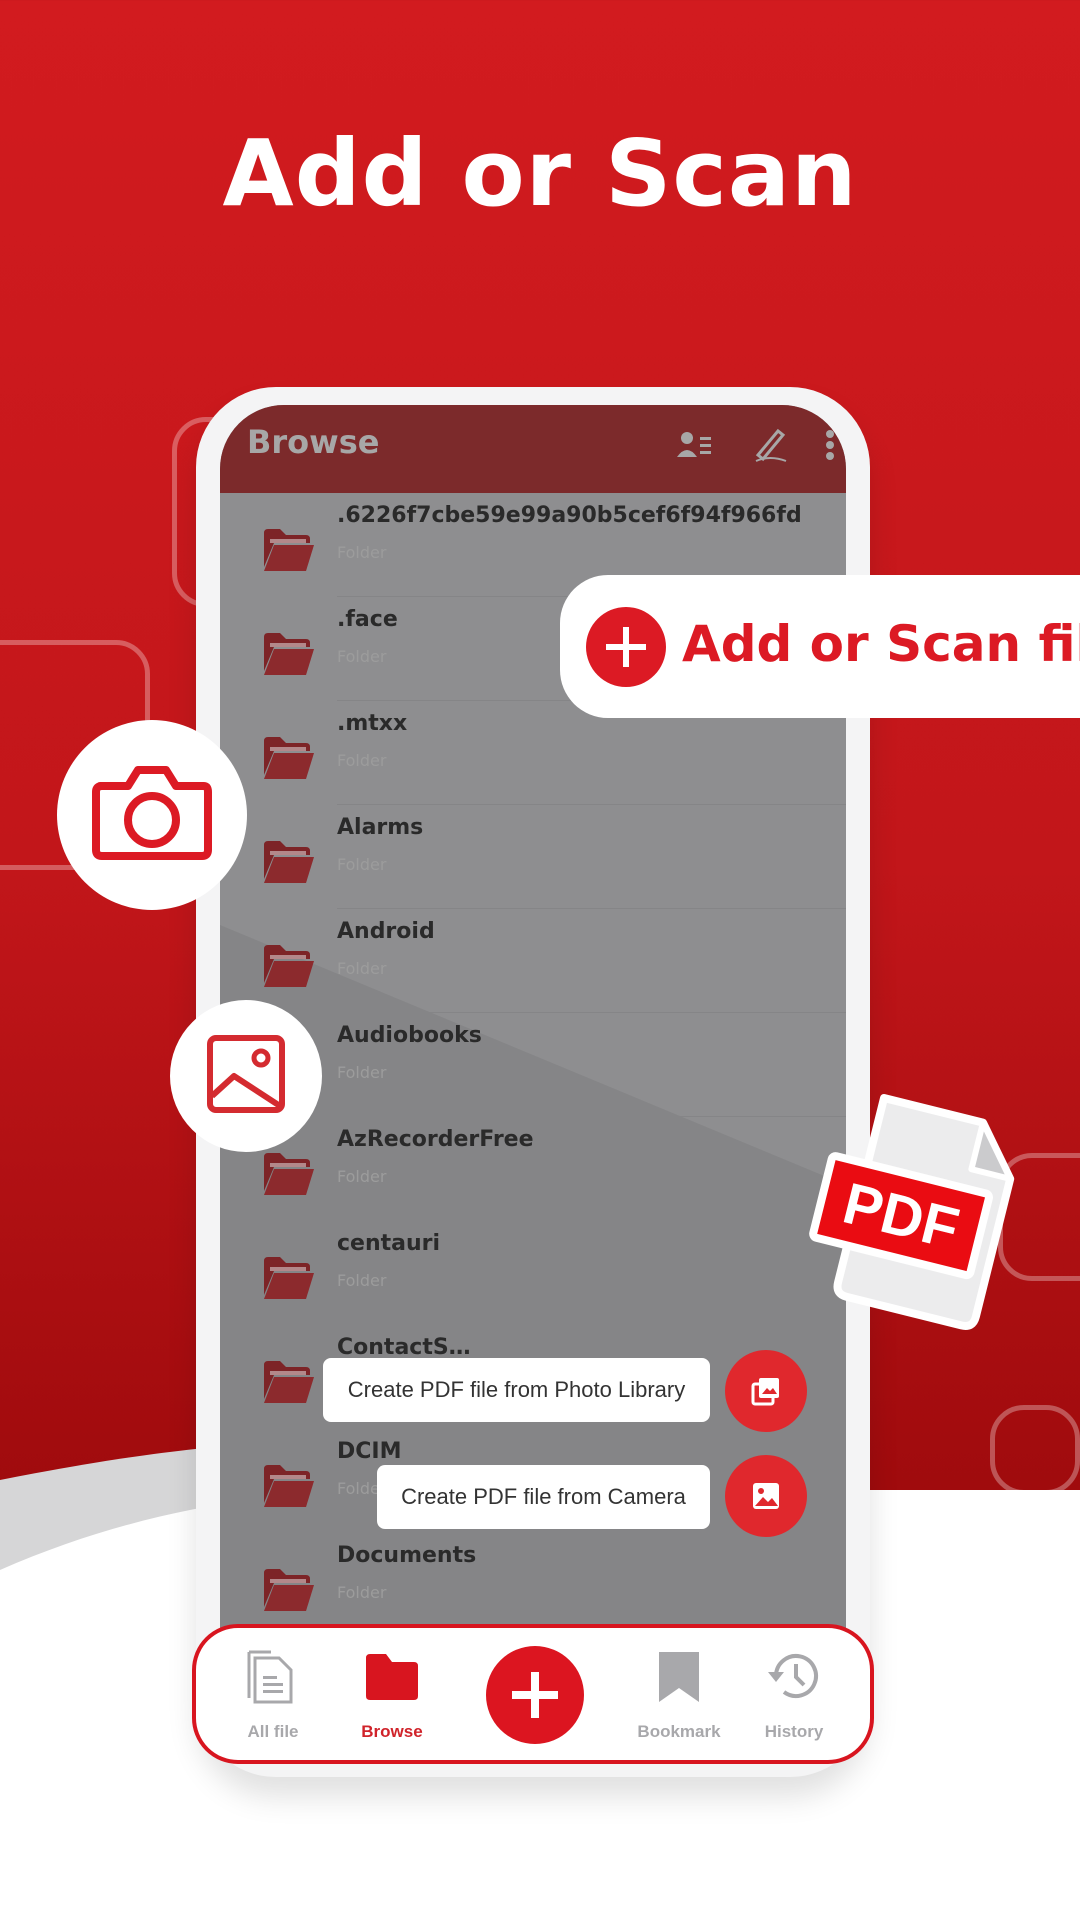  I want to click on folder-name: .mtxx, so click(372, 723).